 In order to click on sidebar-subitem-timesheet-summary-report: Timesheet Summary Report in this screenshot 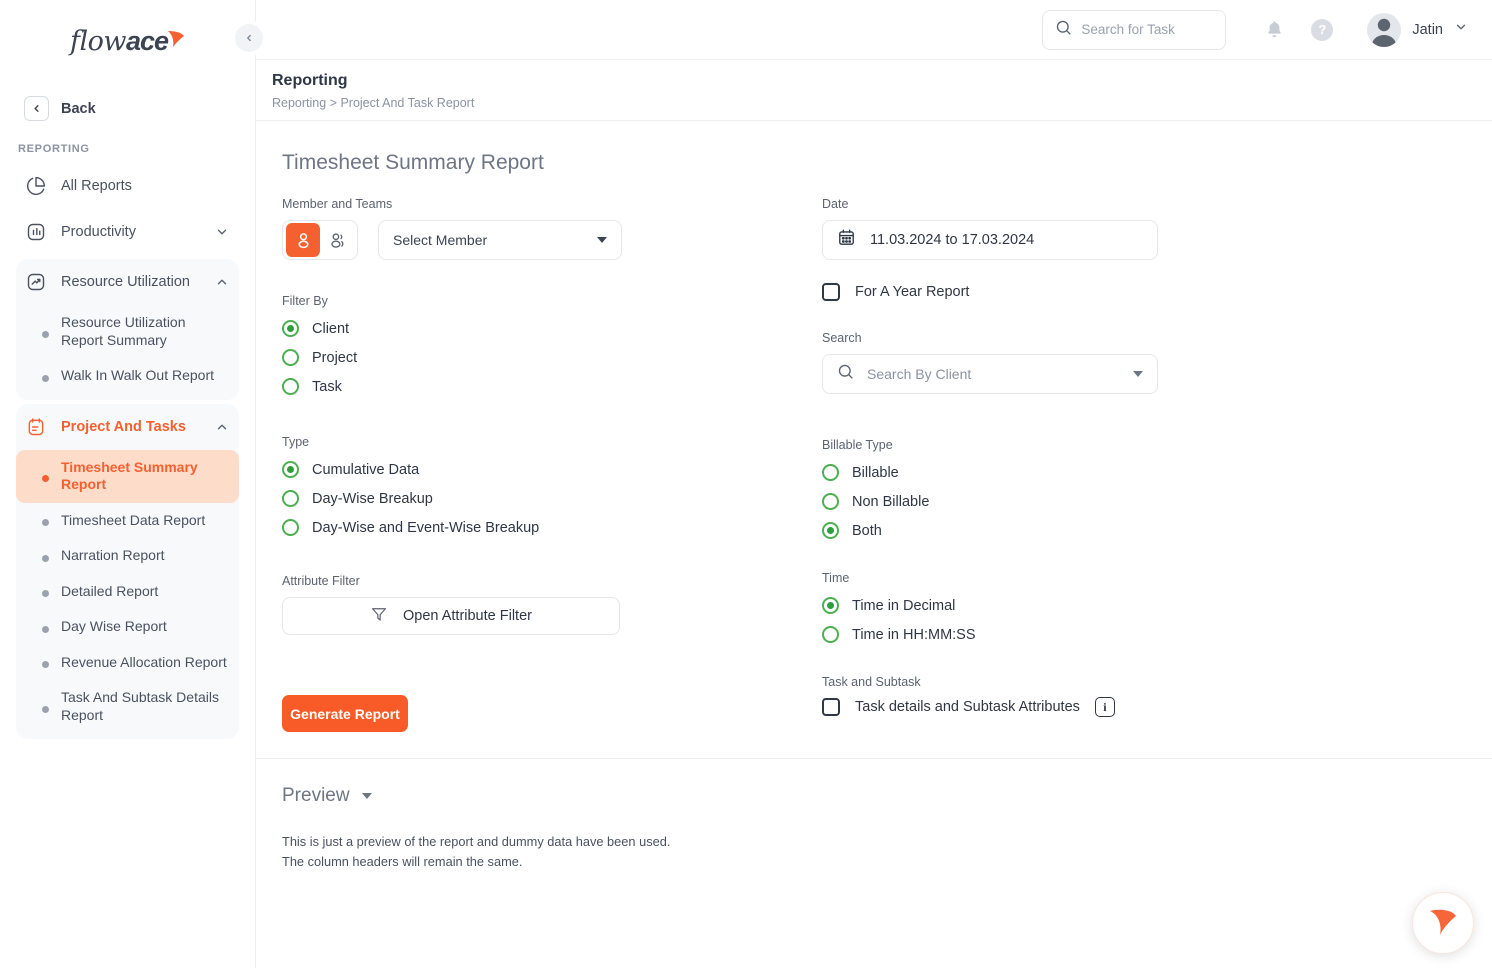, I will do `click(127, 476)`.